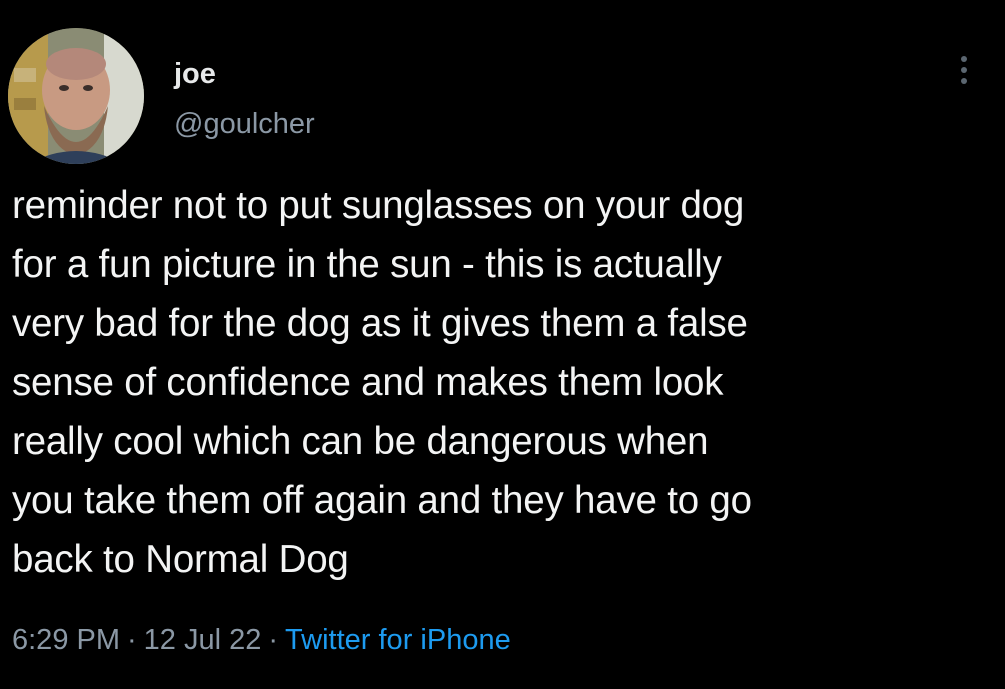 The height and width of the screenshot is (689, 1005). What do you see at coordinates (203, 640) in the screenshot?
I see `tweet-date: 12 Jul 22` at bounding box center [203, 640].